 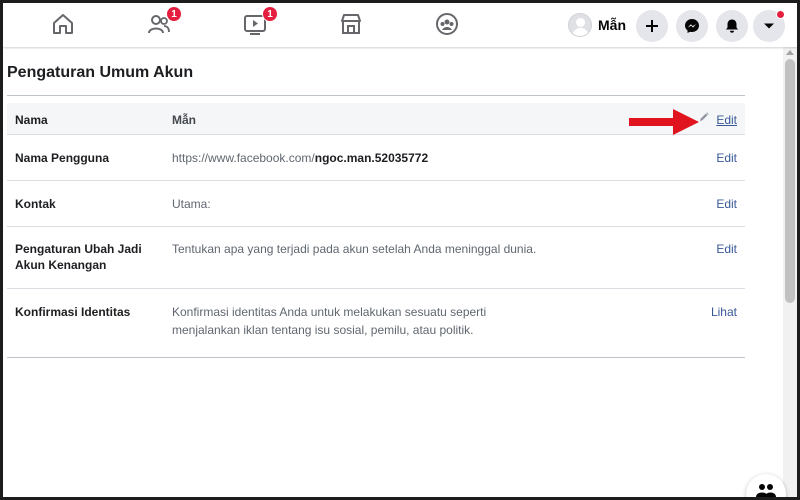 I want to click on scroll-up-arrow-icon, so click(x=790, y=52).